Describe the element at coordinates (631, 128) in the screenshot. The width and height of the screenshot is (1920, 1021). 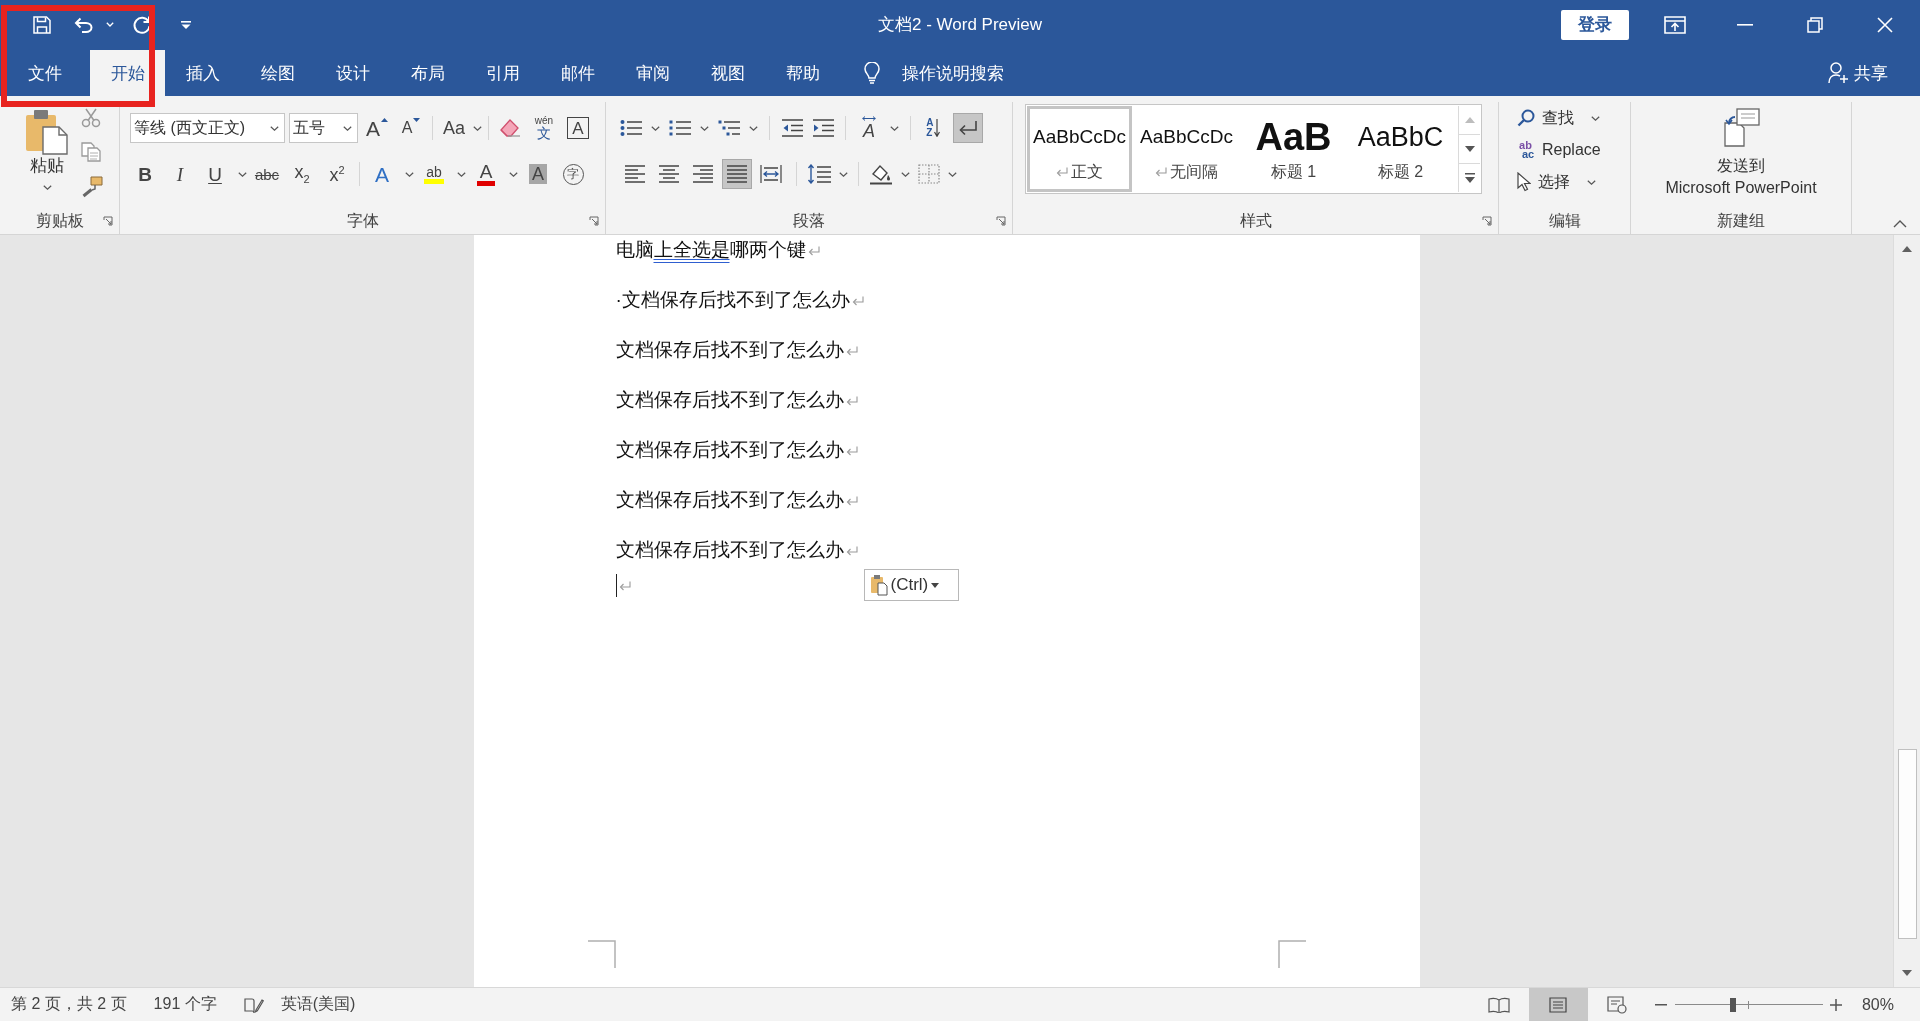
I see `bullets-icon` at that location.